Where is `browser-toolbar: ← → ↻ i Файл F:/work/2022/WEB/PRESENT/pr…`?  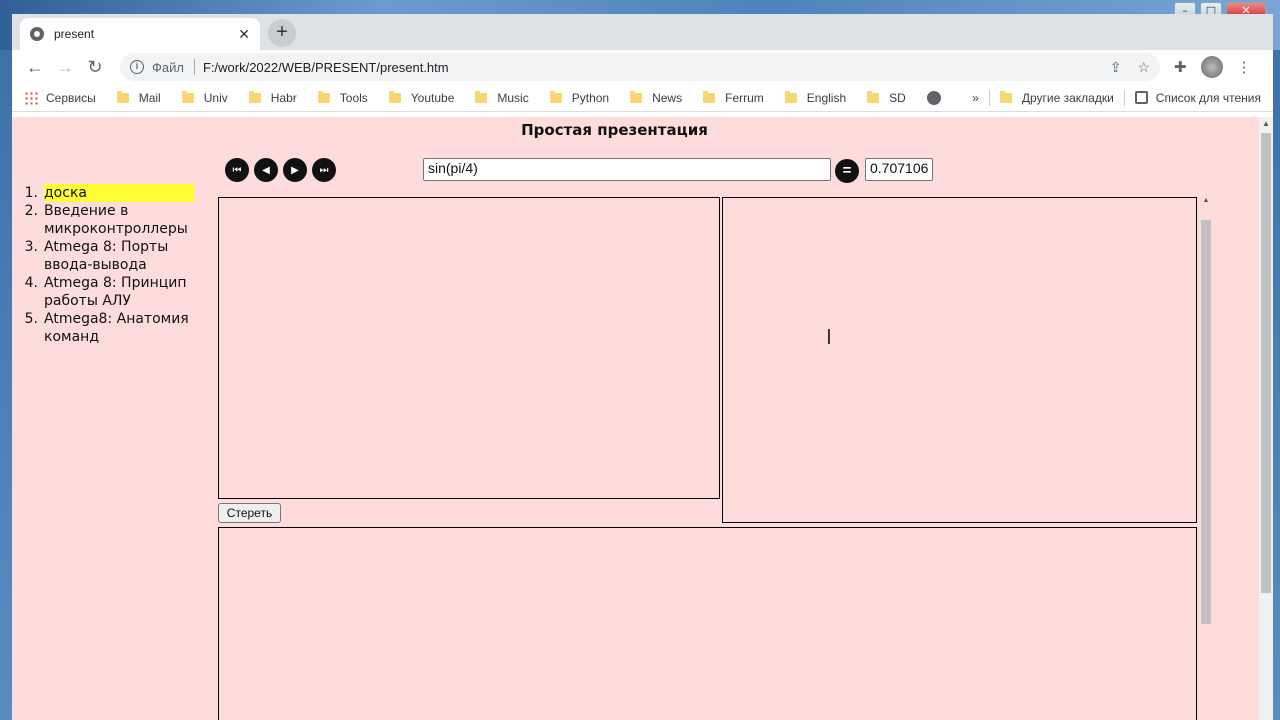 browser-toolbar: ← → ↻ i Файл F:/work/2022/WEB/PRESENT/pr… is located at coordinates (642, 67).